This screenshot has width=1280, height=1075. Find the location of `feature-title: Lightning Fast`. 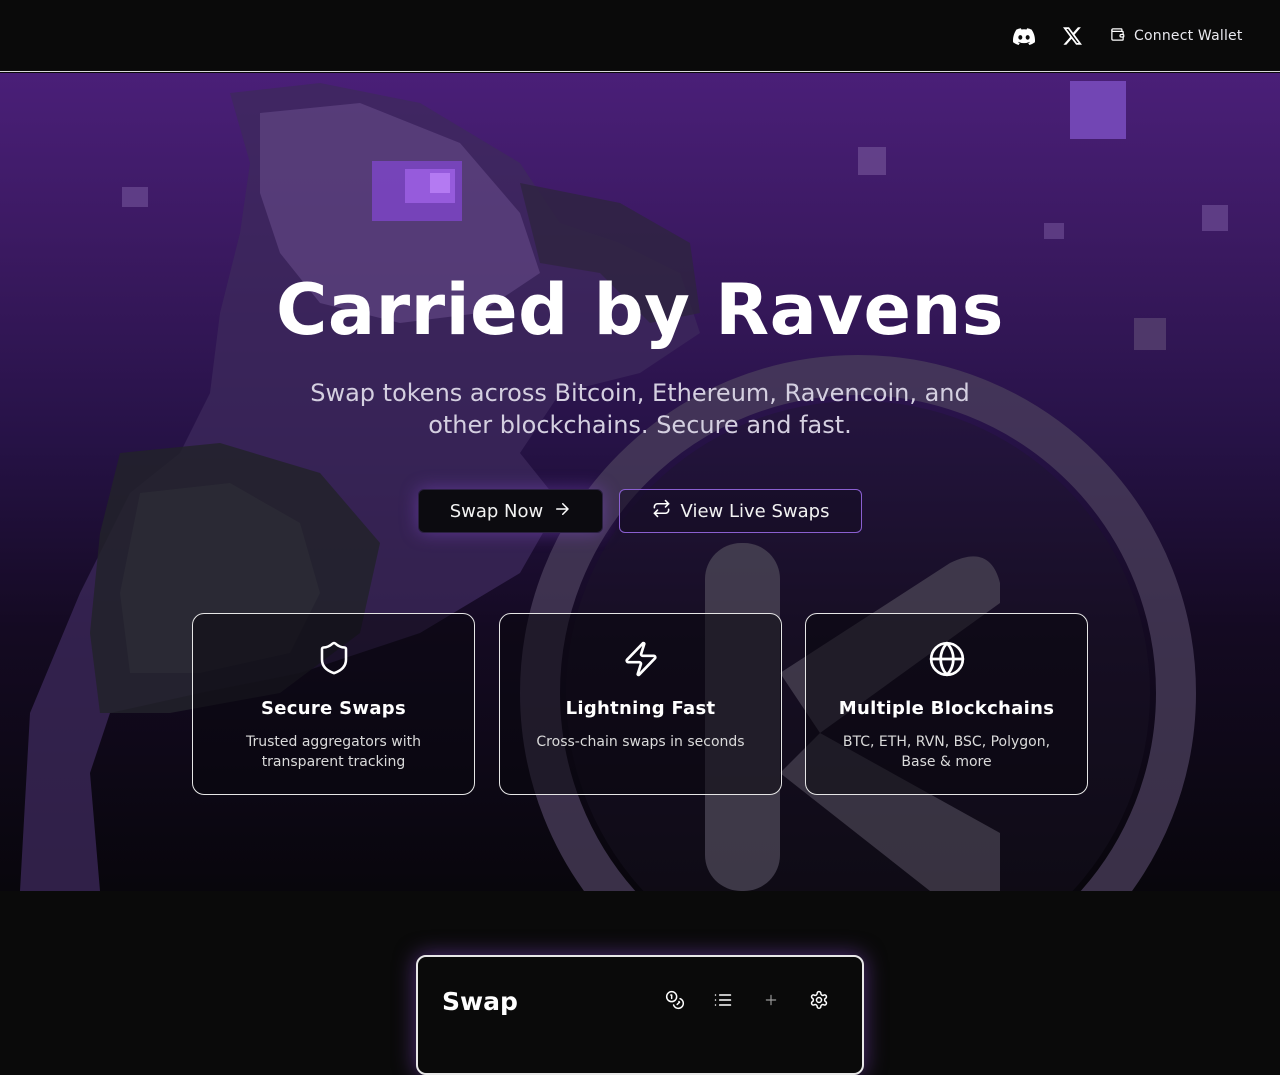

feature-title: Lightning Fast is located at coordinates (640, 708).